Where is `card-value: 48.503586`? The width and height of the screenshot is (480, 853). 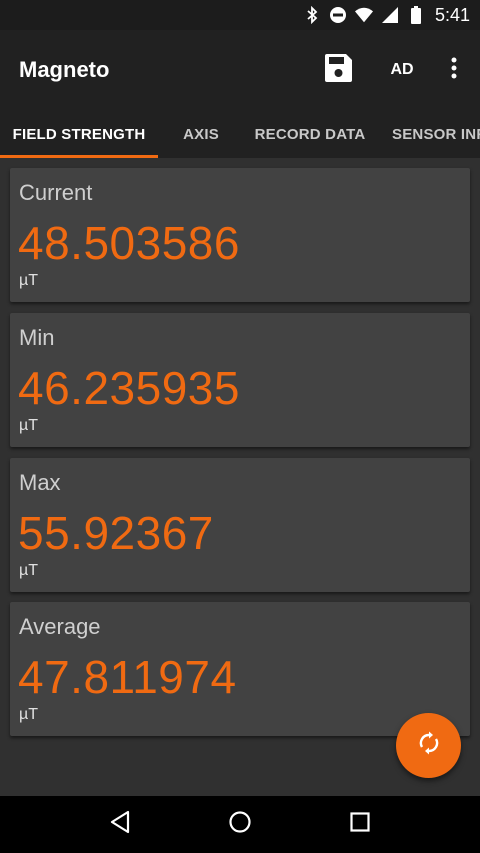 card-value: 48.503586 is located at coordinates (129, 243).